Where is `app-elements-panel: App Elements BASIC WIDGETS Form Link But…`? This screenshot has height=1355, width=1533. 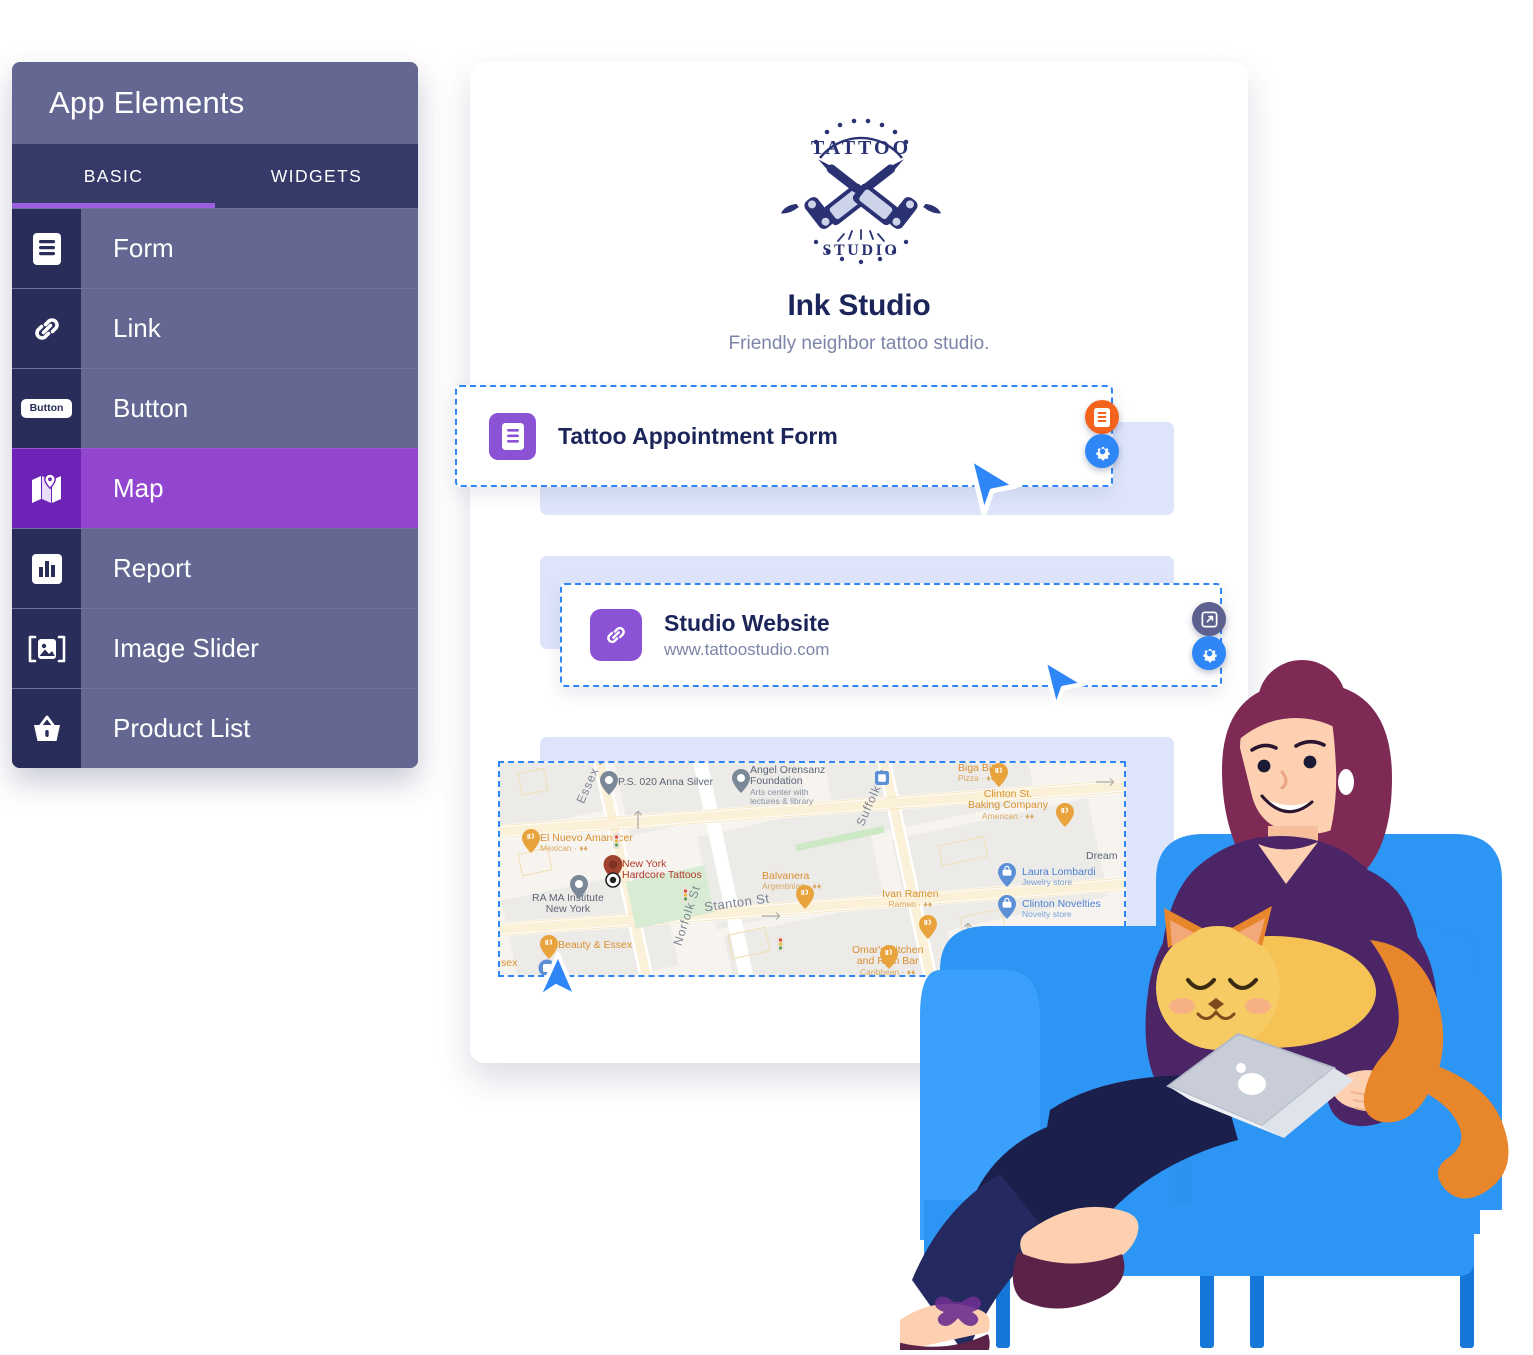
app-elements-panel: App Elements BASIC WIDGETS Form Link But… is located at coordinates (215, 415).